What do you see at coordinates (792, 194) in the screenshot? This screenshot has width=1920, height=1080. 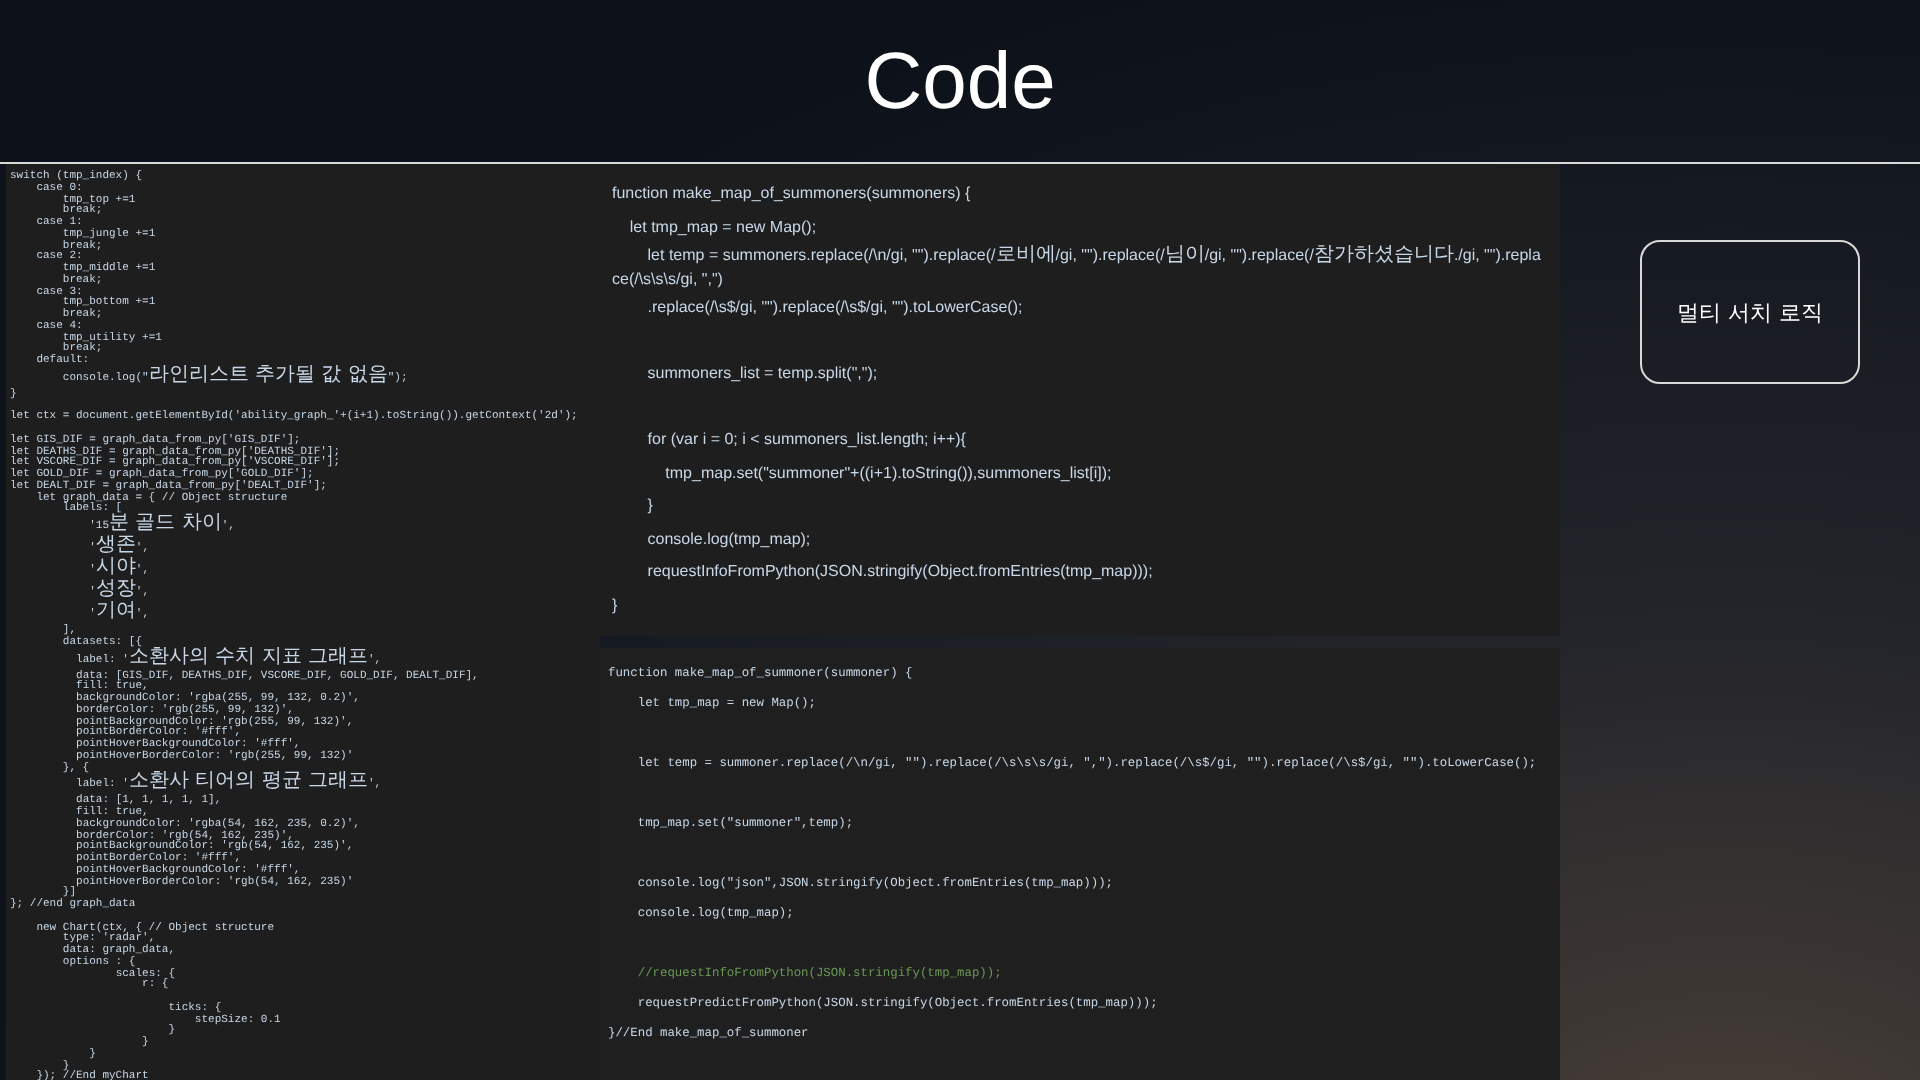 I see `code-line: function make_map_of_summoners(summoners) {` at bounding box center [792, 194].